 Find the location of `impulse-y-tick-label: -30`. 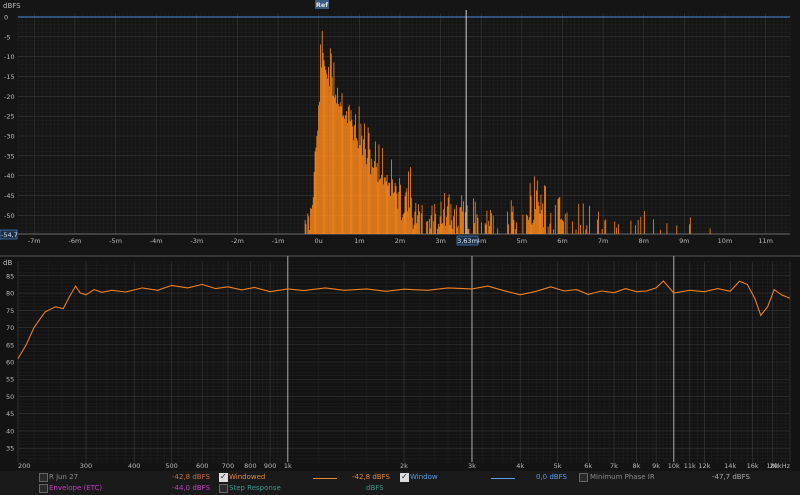

impulse-y-tick-label: -30 is located at coordinates (9, 136).